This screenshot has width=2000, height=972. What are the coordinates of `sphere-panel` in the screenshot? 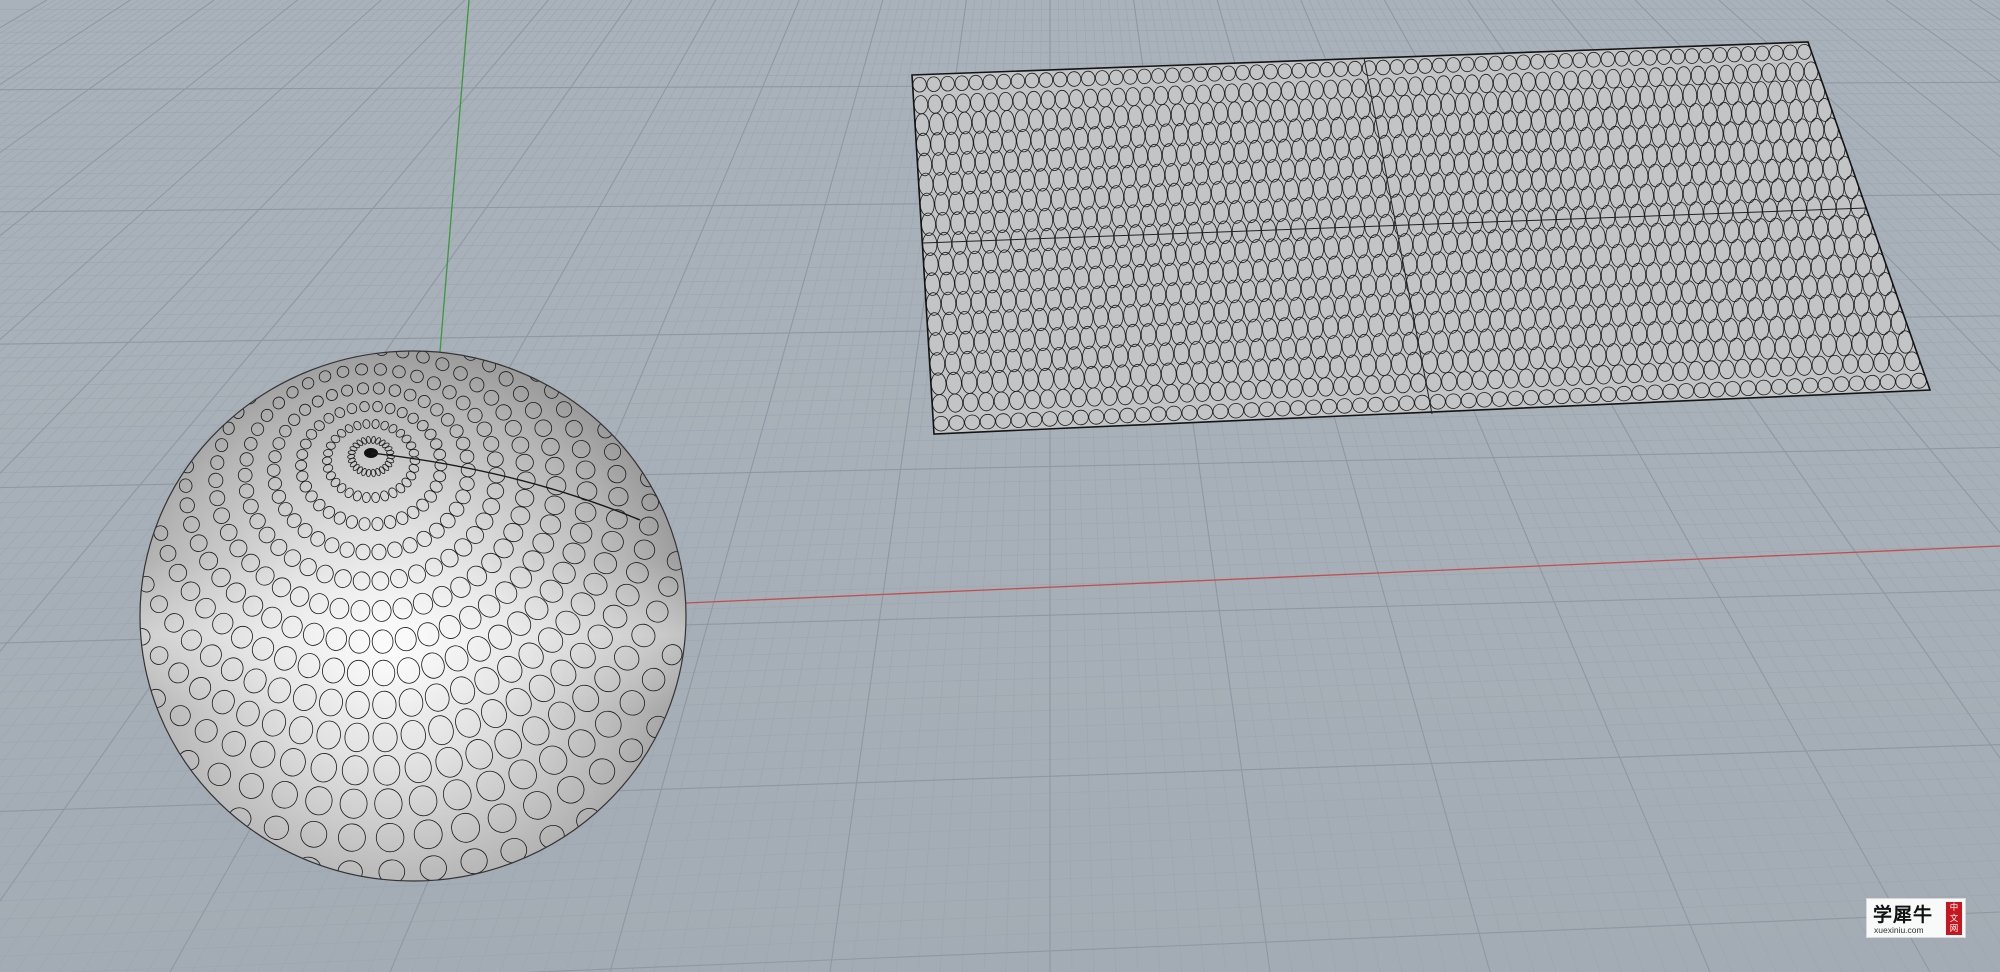 It's located at (360, 353).